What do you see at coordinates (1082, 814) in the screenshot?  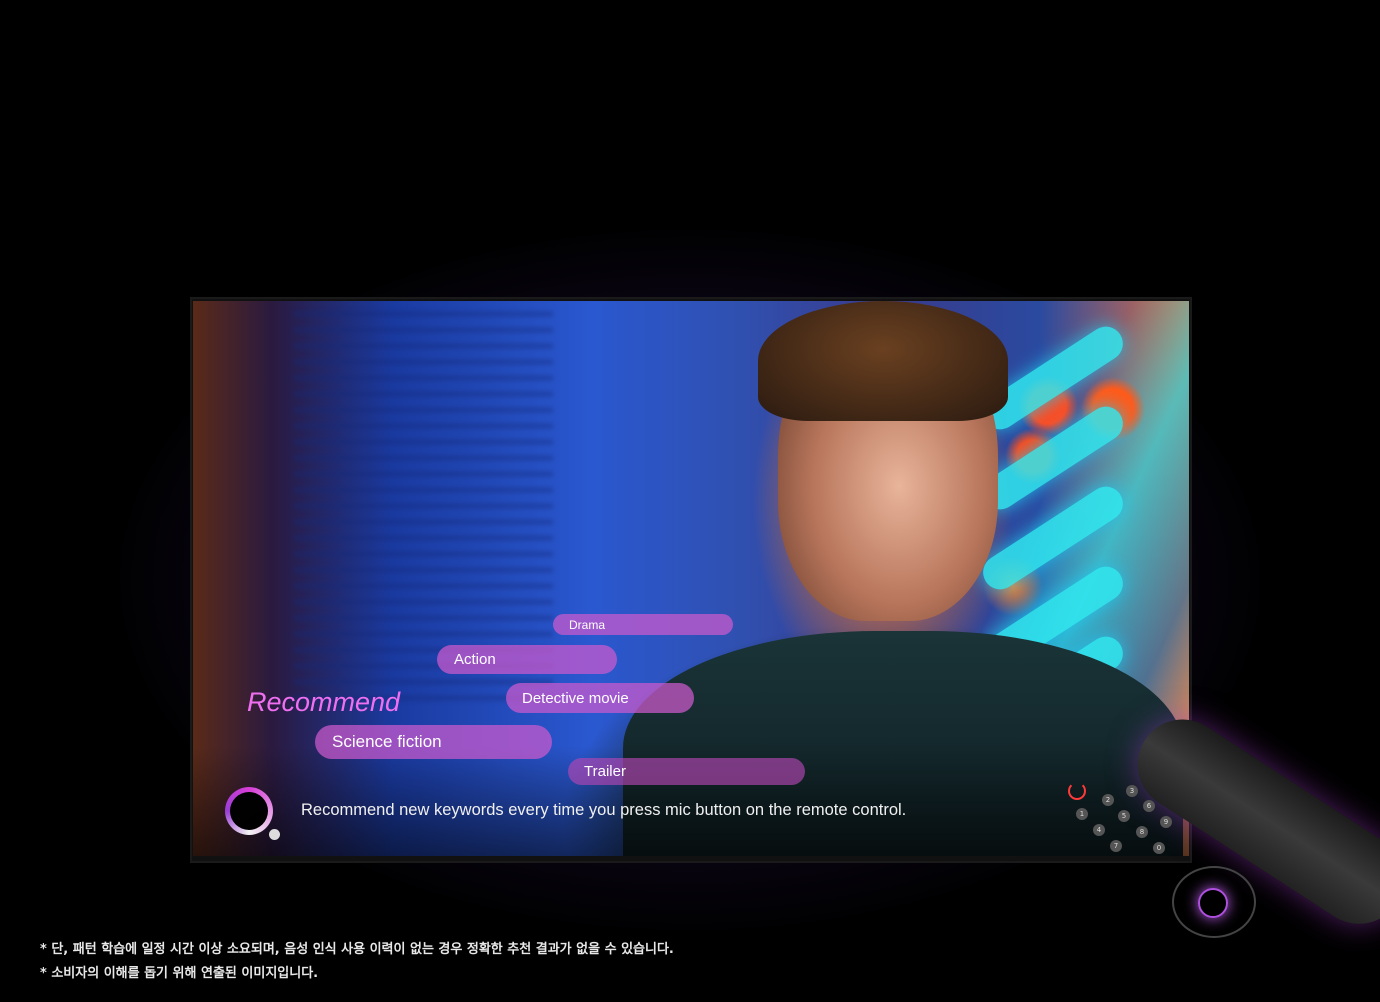 I see `remote-button-1: 1` at bounding box center [1082, 814].